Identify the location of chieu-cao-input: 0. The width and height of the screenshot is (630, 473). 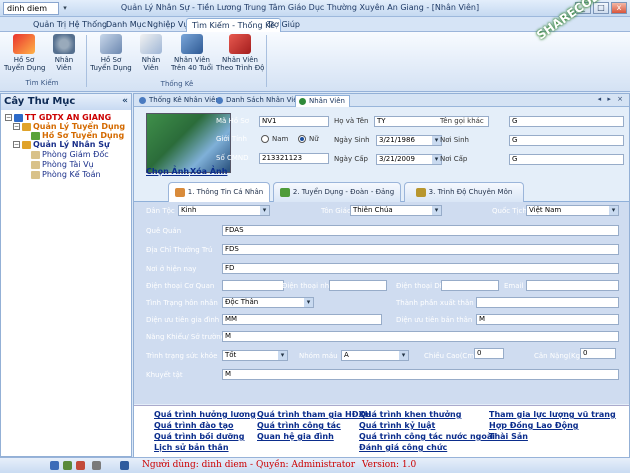
(489, 353).